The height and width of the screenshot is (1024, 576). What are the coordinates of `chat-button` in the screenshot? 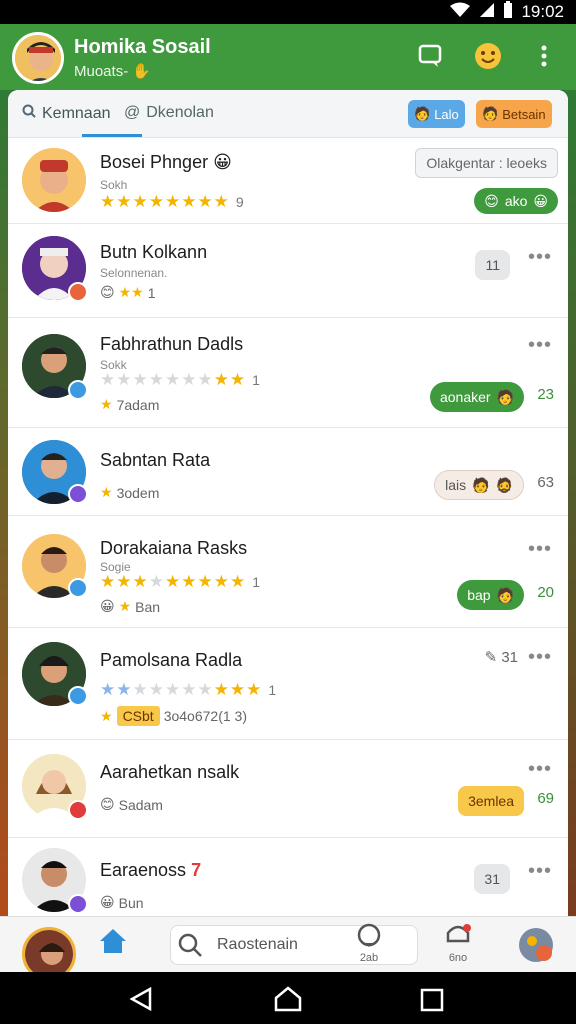 It's located at (430, 56).